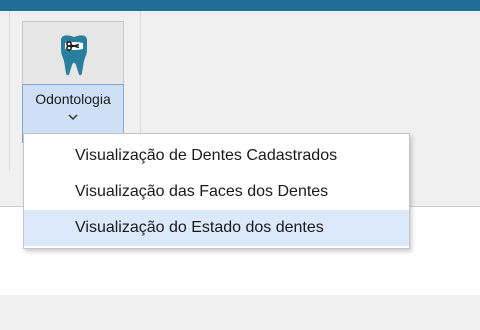 The image size is (480, 330). Describe the element at coordinates (206, 155) in the screenshot. I see `menu-item-label: Visualização de Dentes Cadastrados` at that location.